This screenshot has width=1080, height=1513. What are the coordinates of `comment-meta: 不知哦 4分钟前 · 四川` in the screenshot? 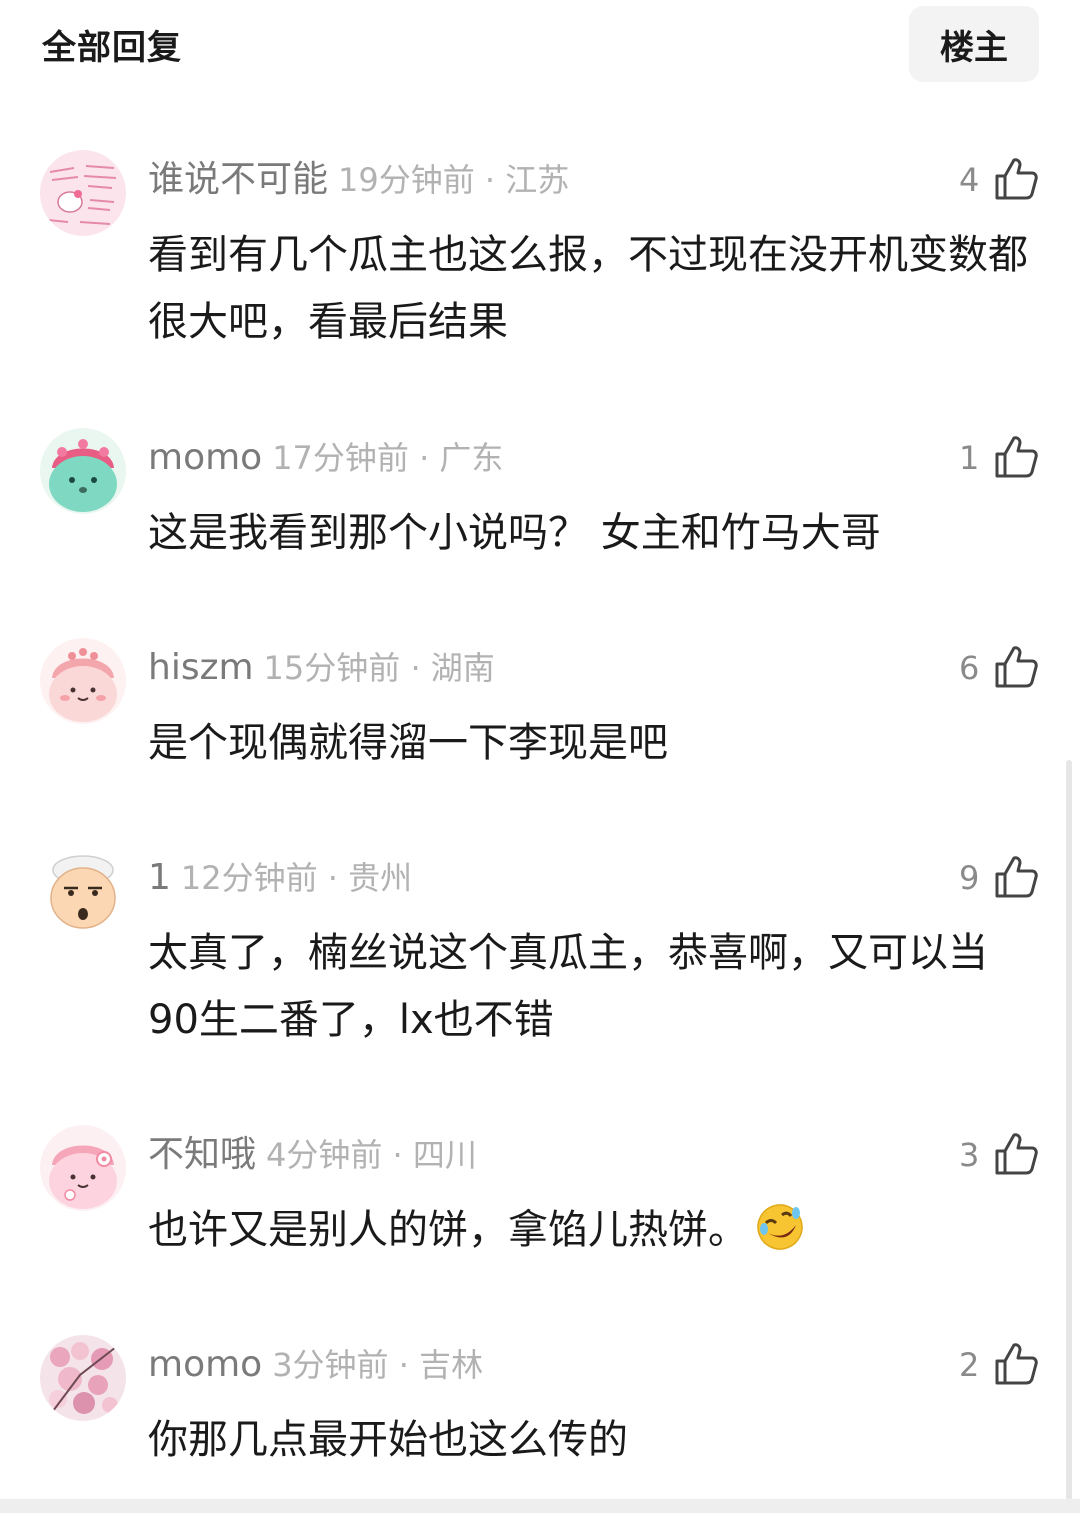 It's located at (312, 1155).